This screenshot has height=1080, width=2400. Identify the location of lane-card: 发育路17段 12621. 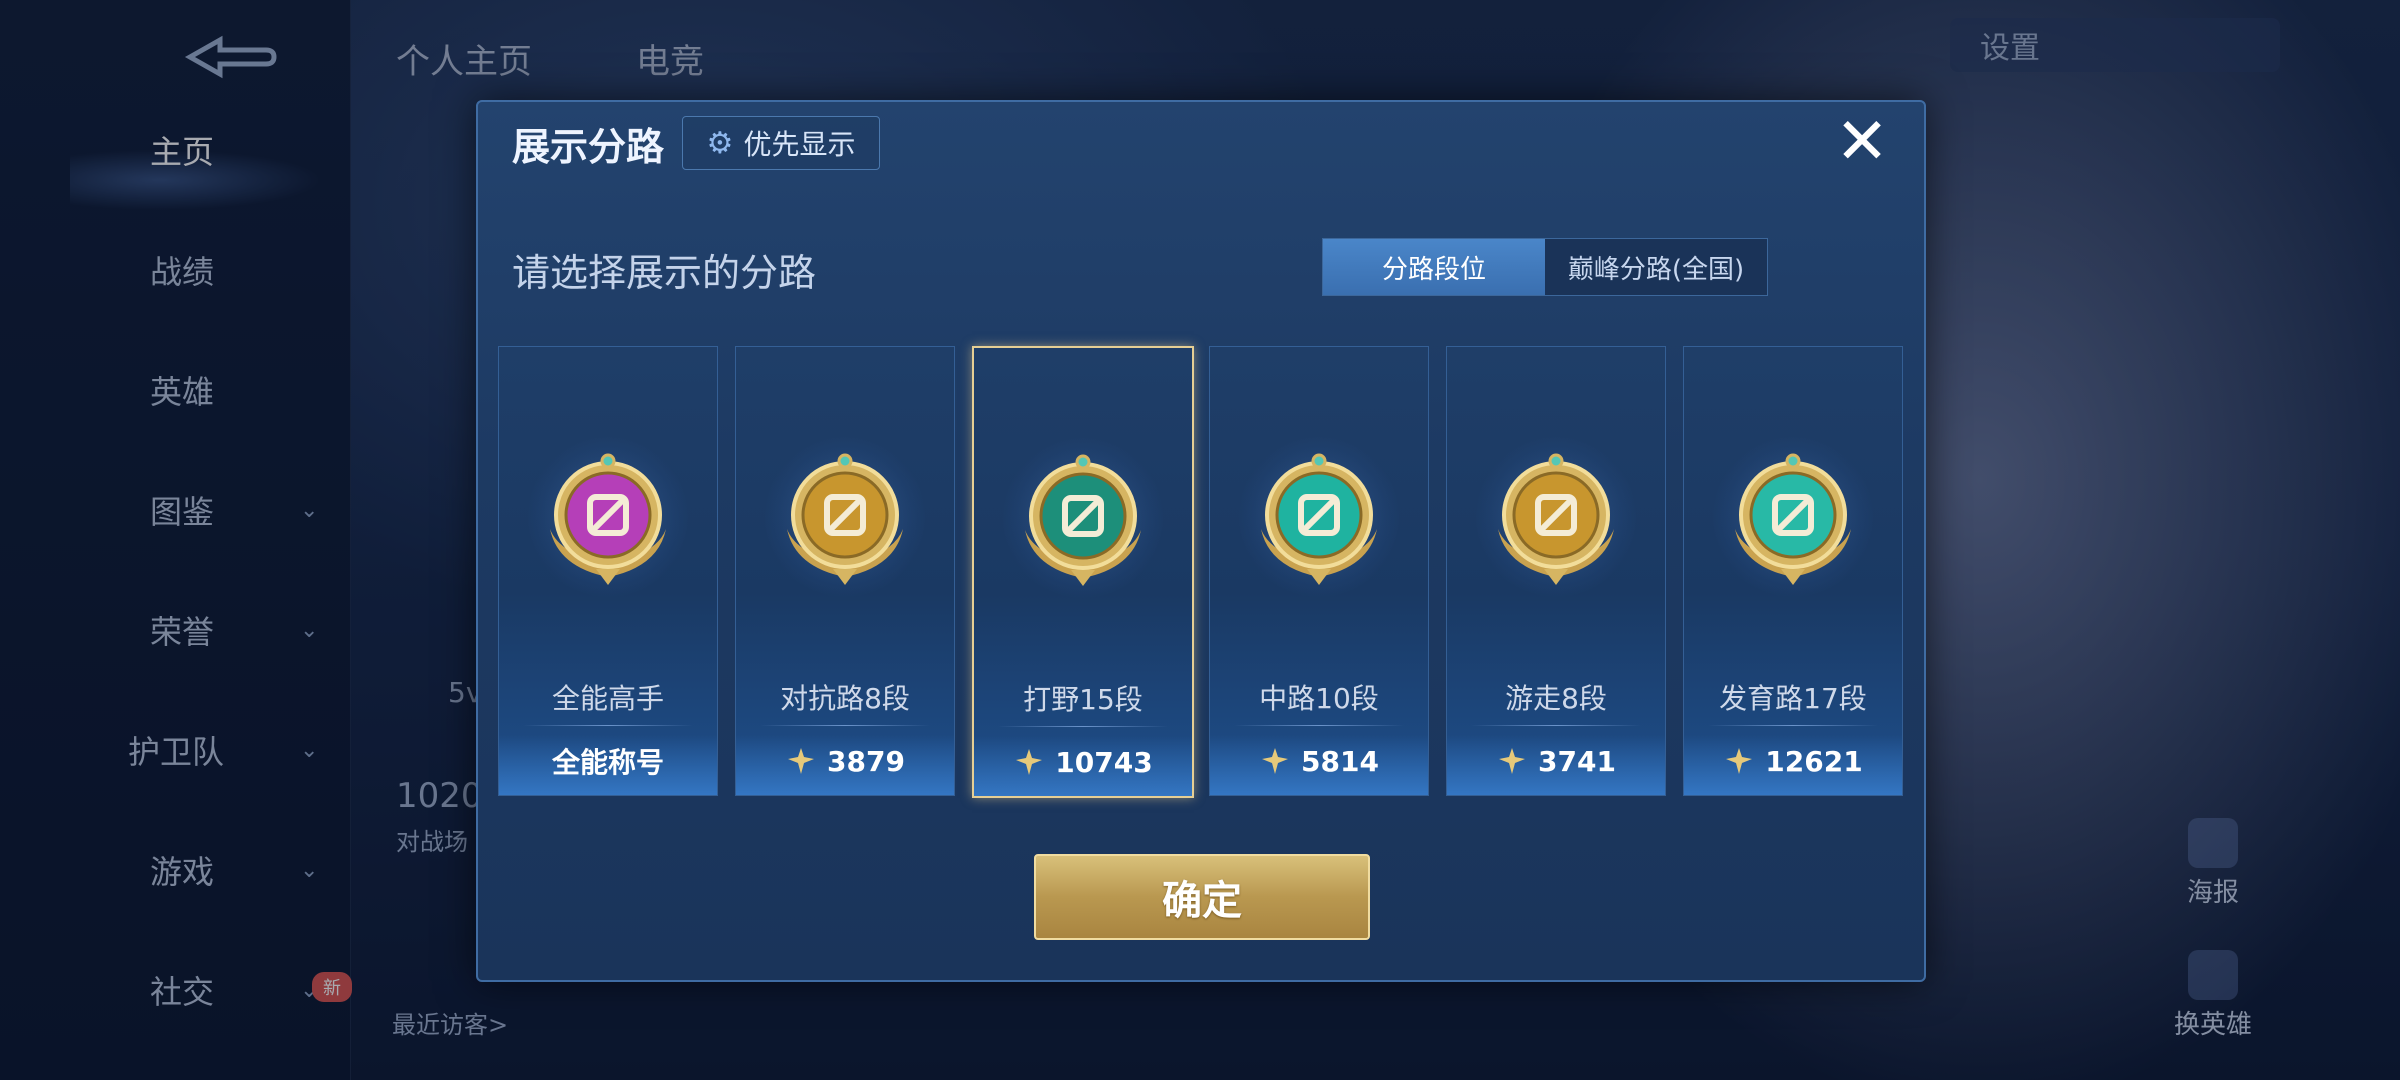
(1793, 571).